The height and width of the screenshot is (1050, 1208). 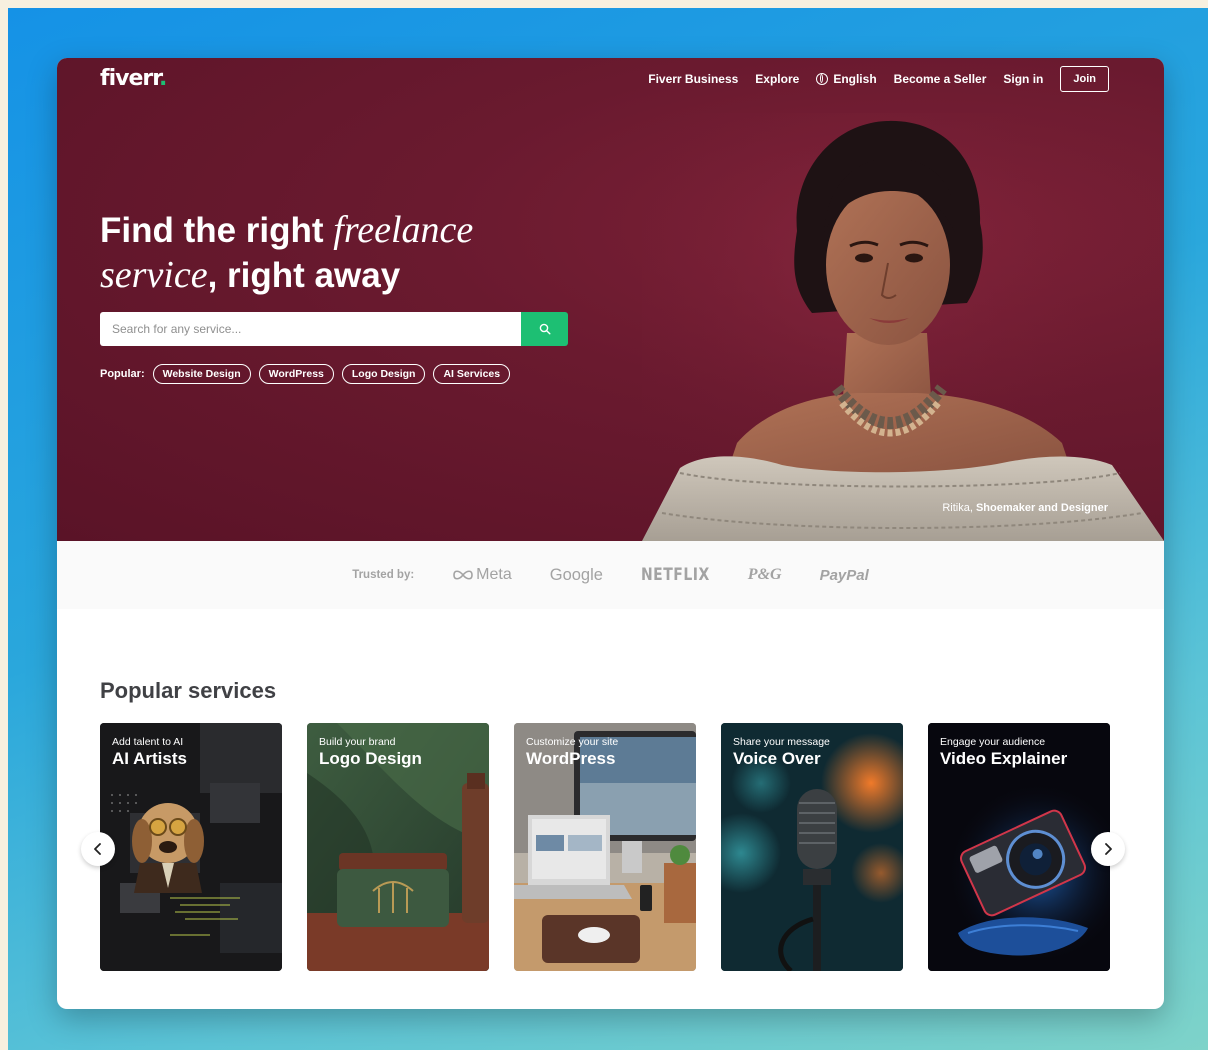 I want to click on meta-infinity-icon, so click(x=463, y=575).